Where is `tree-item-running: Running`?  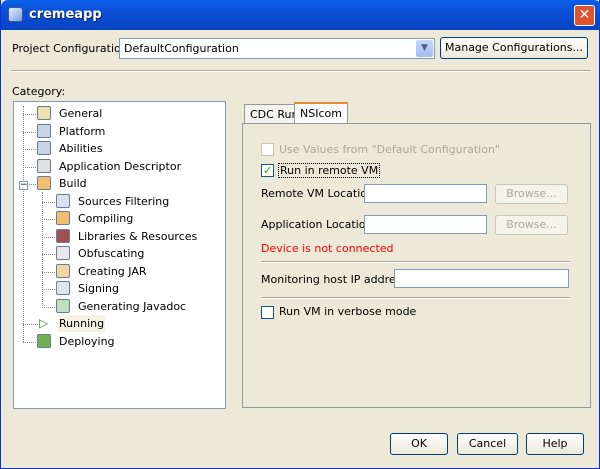
tree-item-running: Running is located at coordinates (82, 323).